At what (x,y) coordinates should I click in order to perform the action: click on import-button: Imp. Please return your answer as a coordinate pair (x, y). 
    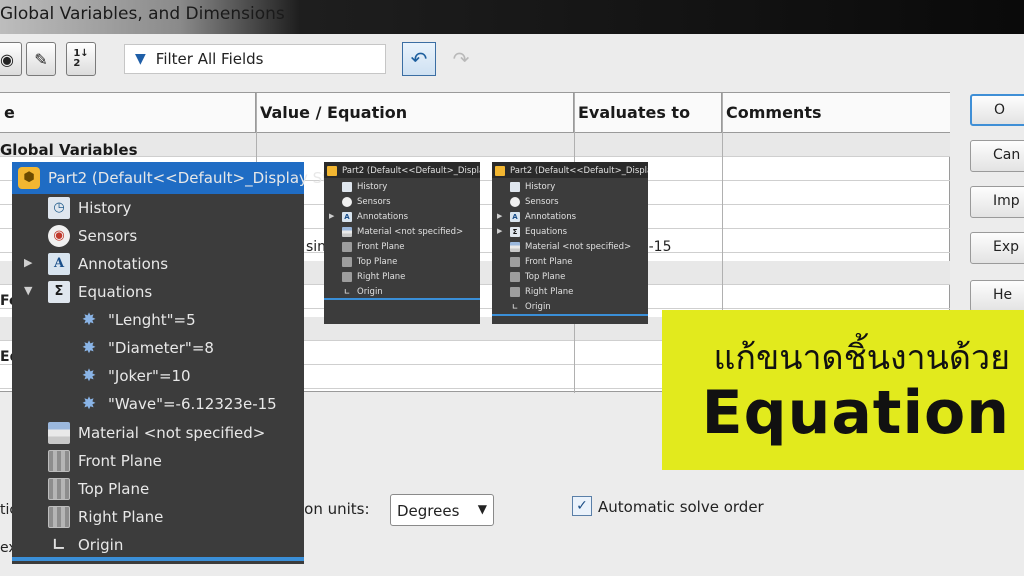
    Looking at the image, I should click on (997, 202).